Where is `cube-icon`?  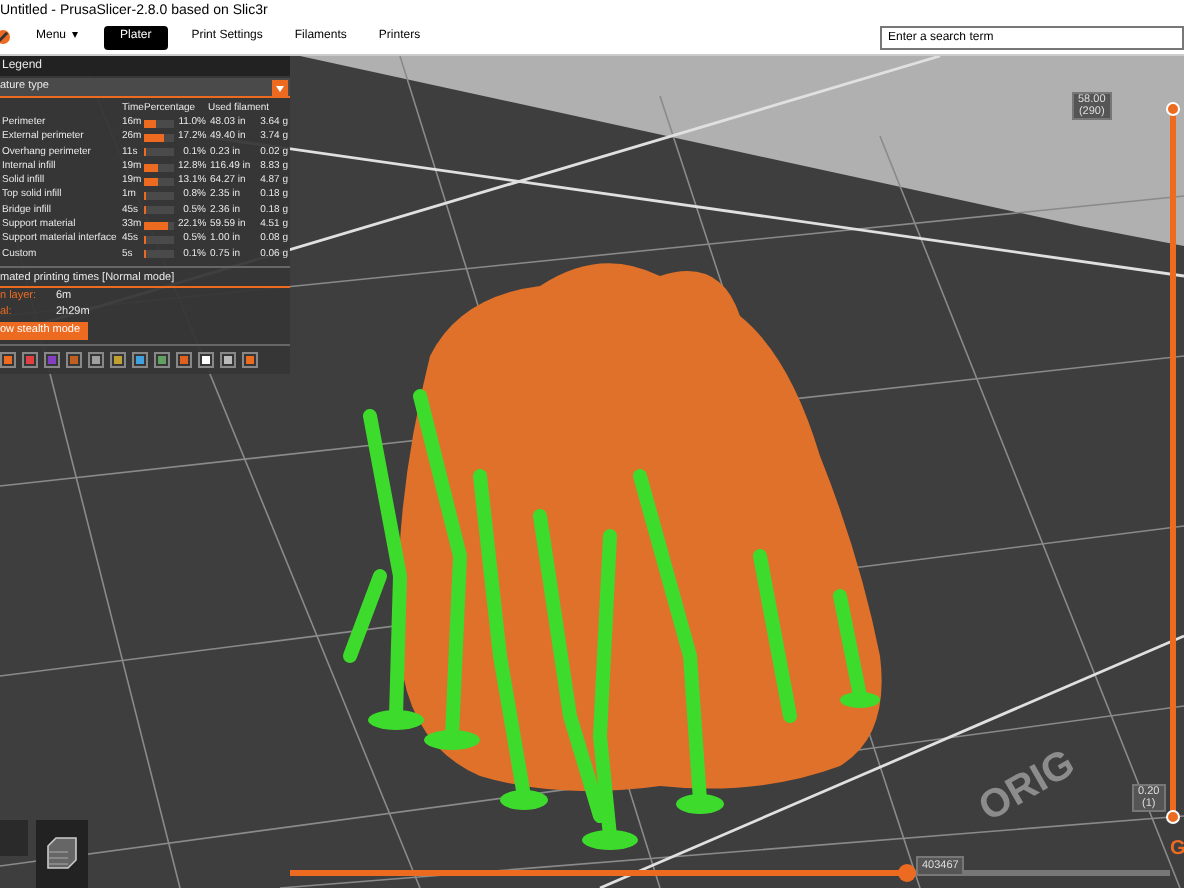 cube-icon is located at coordinates (62, 854).